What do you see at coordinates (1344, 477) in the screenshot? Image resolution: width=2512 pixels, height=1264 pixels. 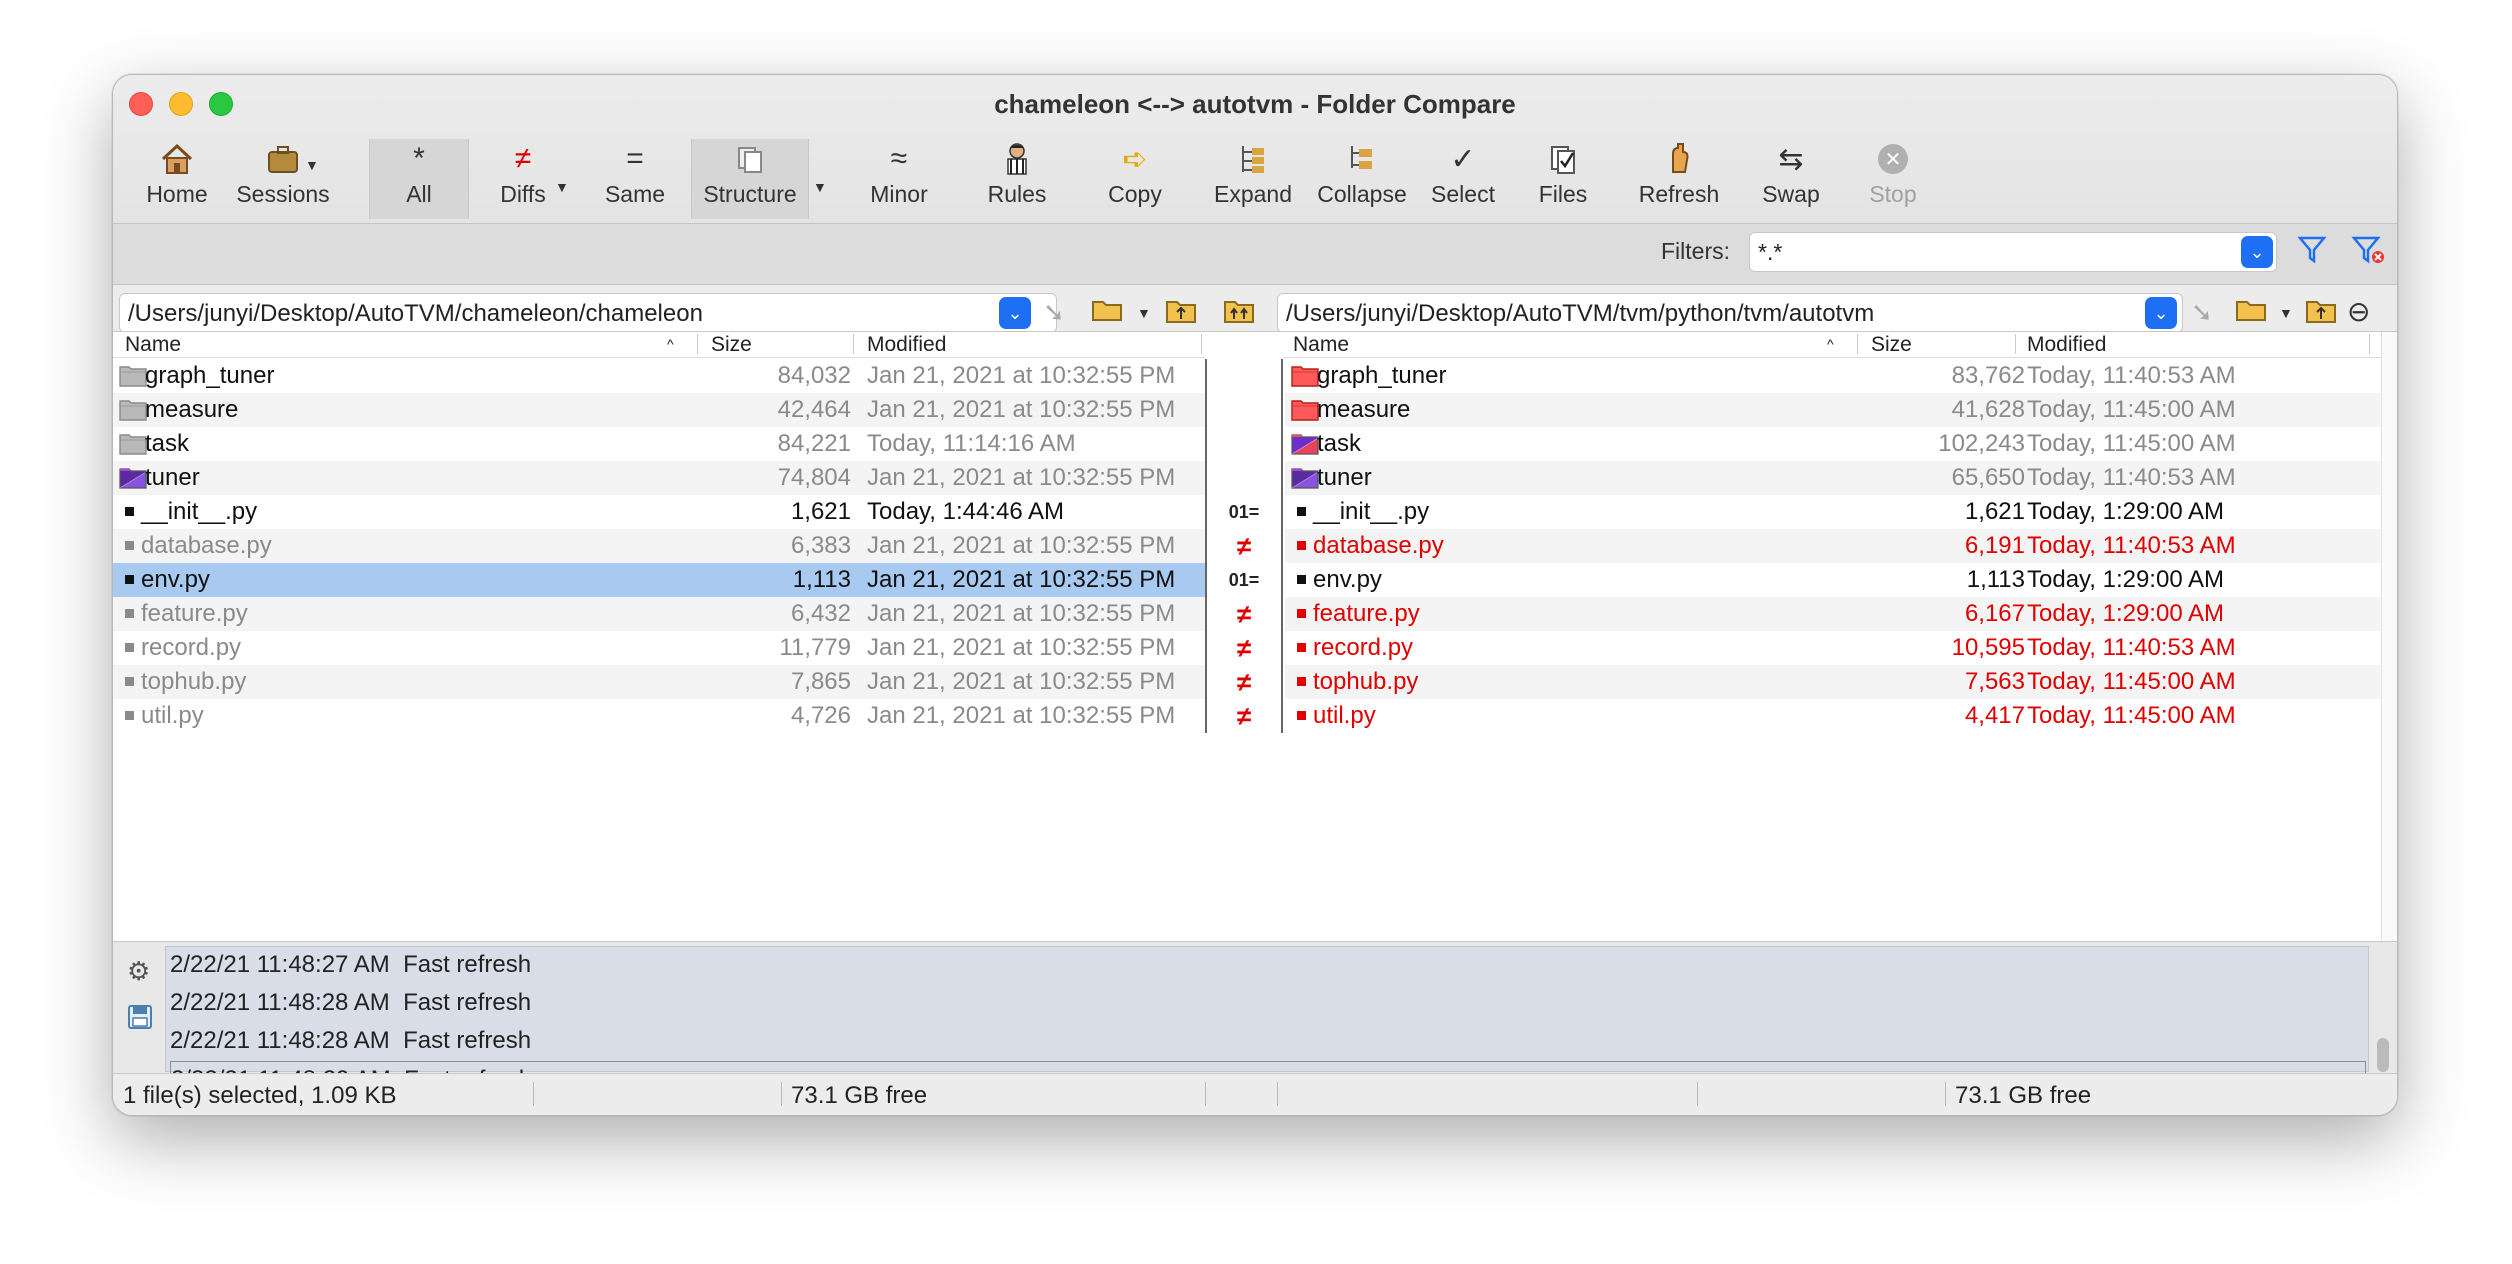 I see `right-file-name: tuner` at bounding box center [1344, 477].